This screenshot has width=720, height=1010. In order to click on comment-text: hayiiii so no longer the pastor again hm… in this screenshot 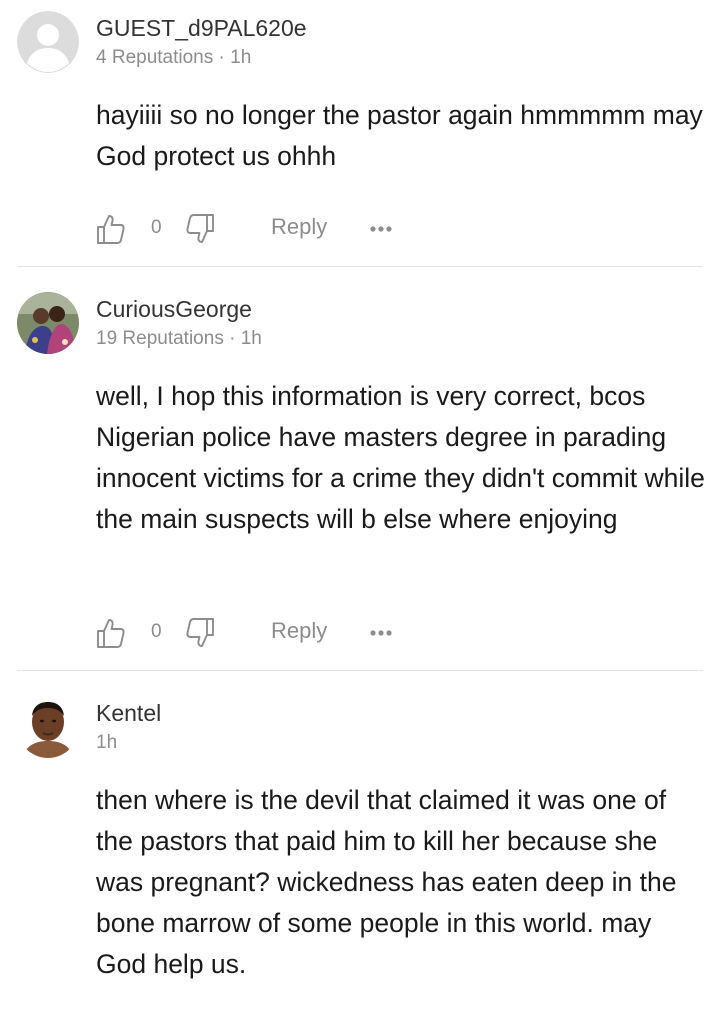, I will do `click(399, 135)`.